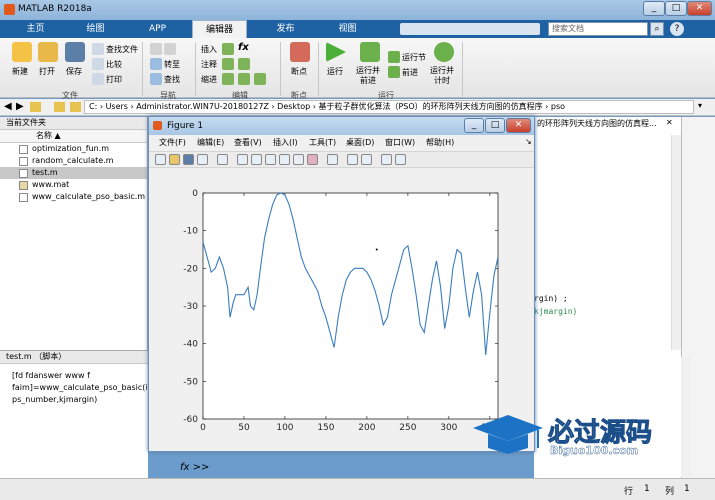 This screenshot has width=715, height=500. What do you see at coordinates (332, 159) in the screenshot?
I see `link-icon` at bounding box center [332, 159].